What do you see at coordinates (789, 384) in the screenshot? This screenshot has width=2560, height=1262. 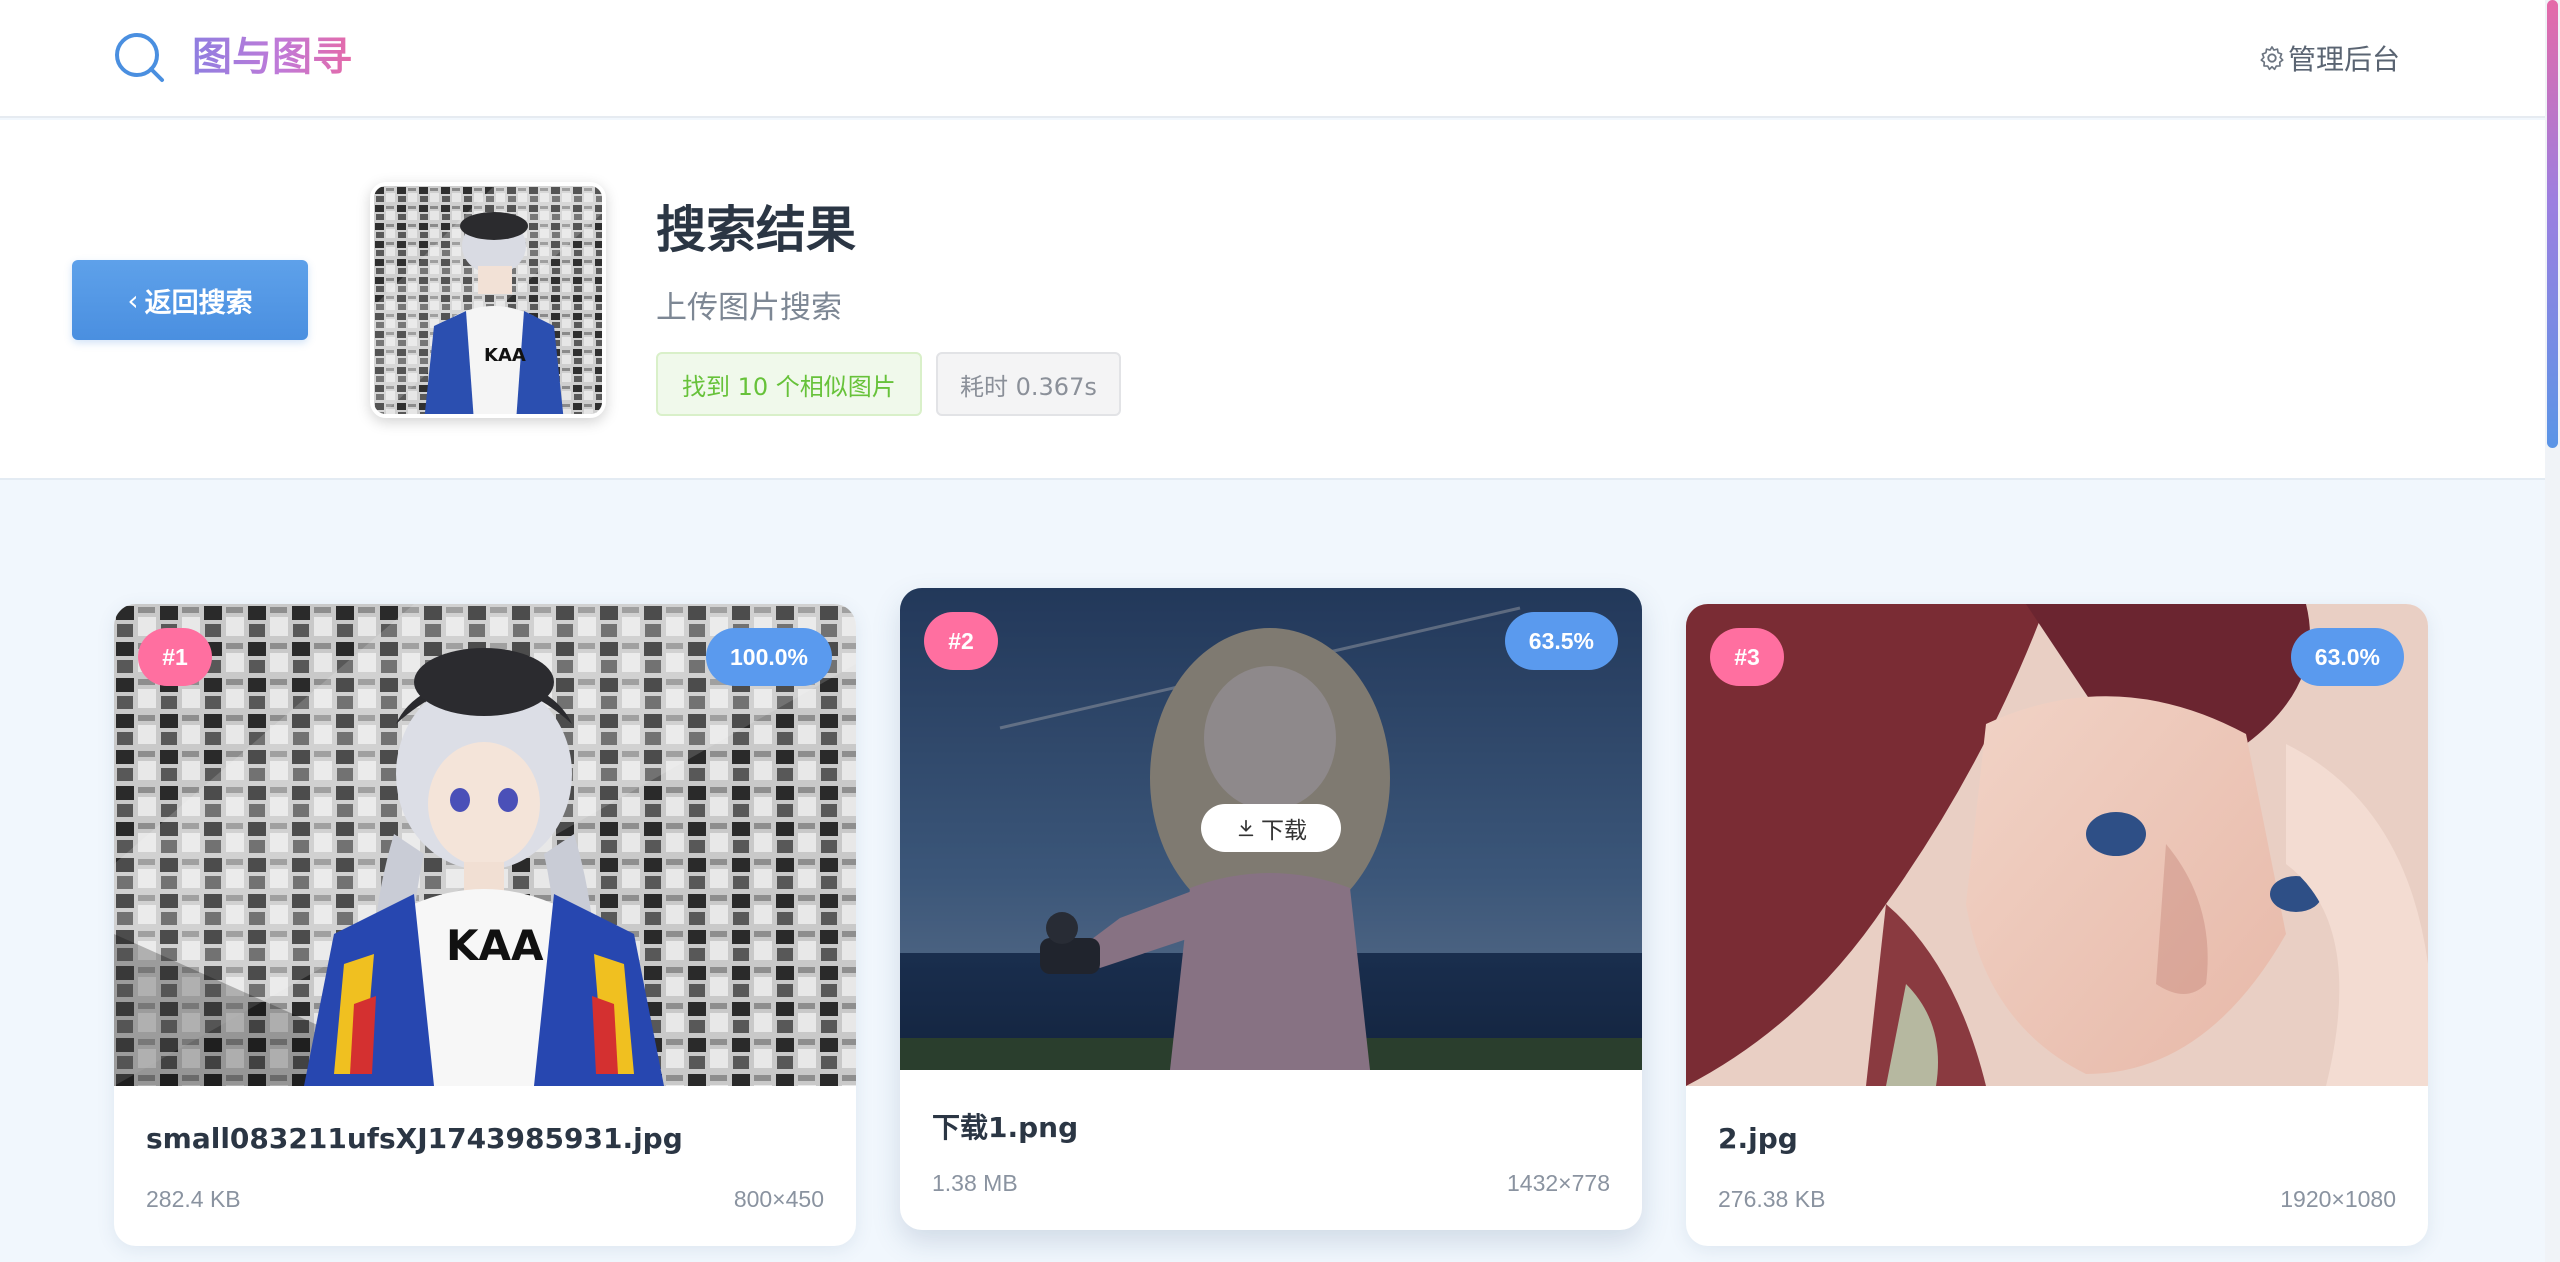 I see `results-count-tag: 找到 10 个相似图片` at bounding box center [789, 384].